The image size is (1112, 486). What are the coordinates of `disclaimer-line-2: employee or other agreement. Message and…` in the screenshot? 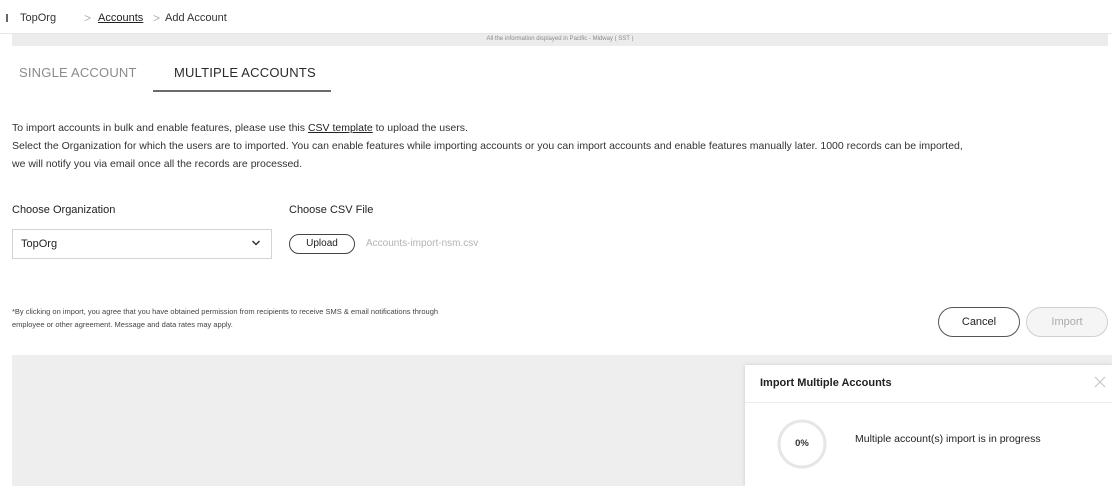 It's located at (122, 324).